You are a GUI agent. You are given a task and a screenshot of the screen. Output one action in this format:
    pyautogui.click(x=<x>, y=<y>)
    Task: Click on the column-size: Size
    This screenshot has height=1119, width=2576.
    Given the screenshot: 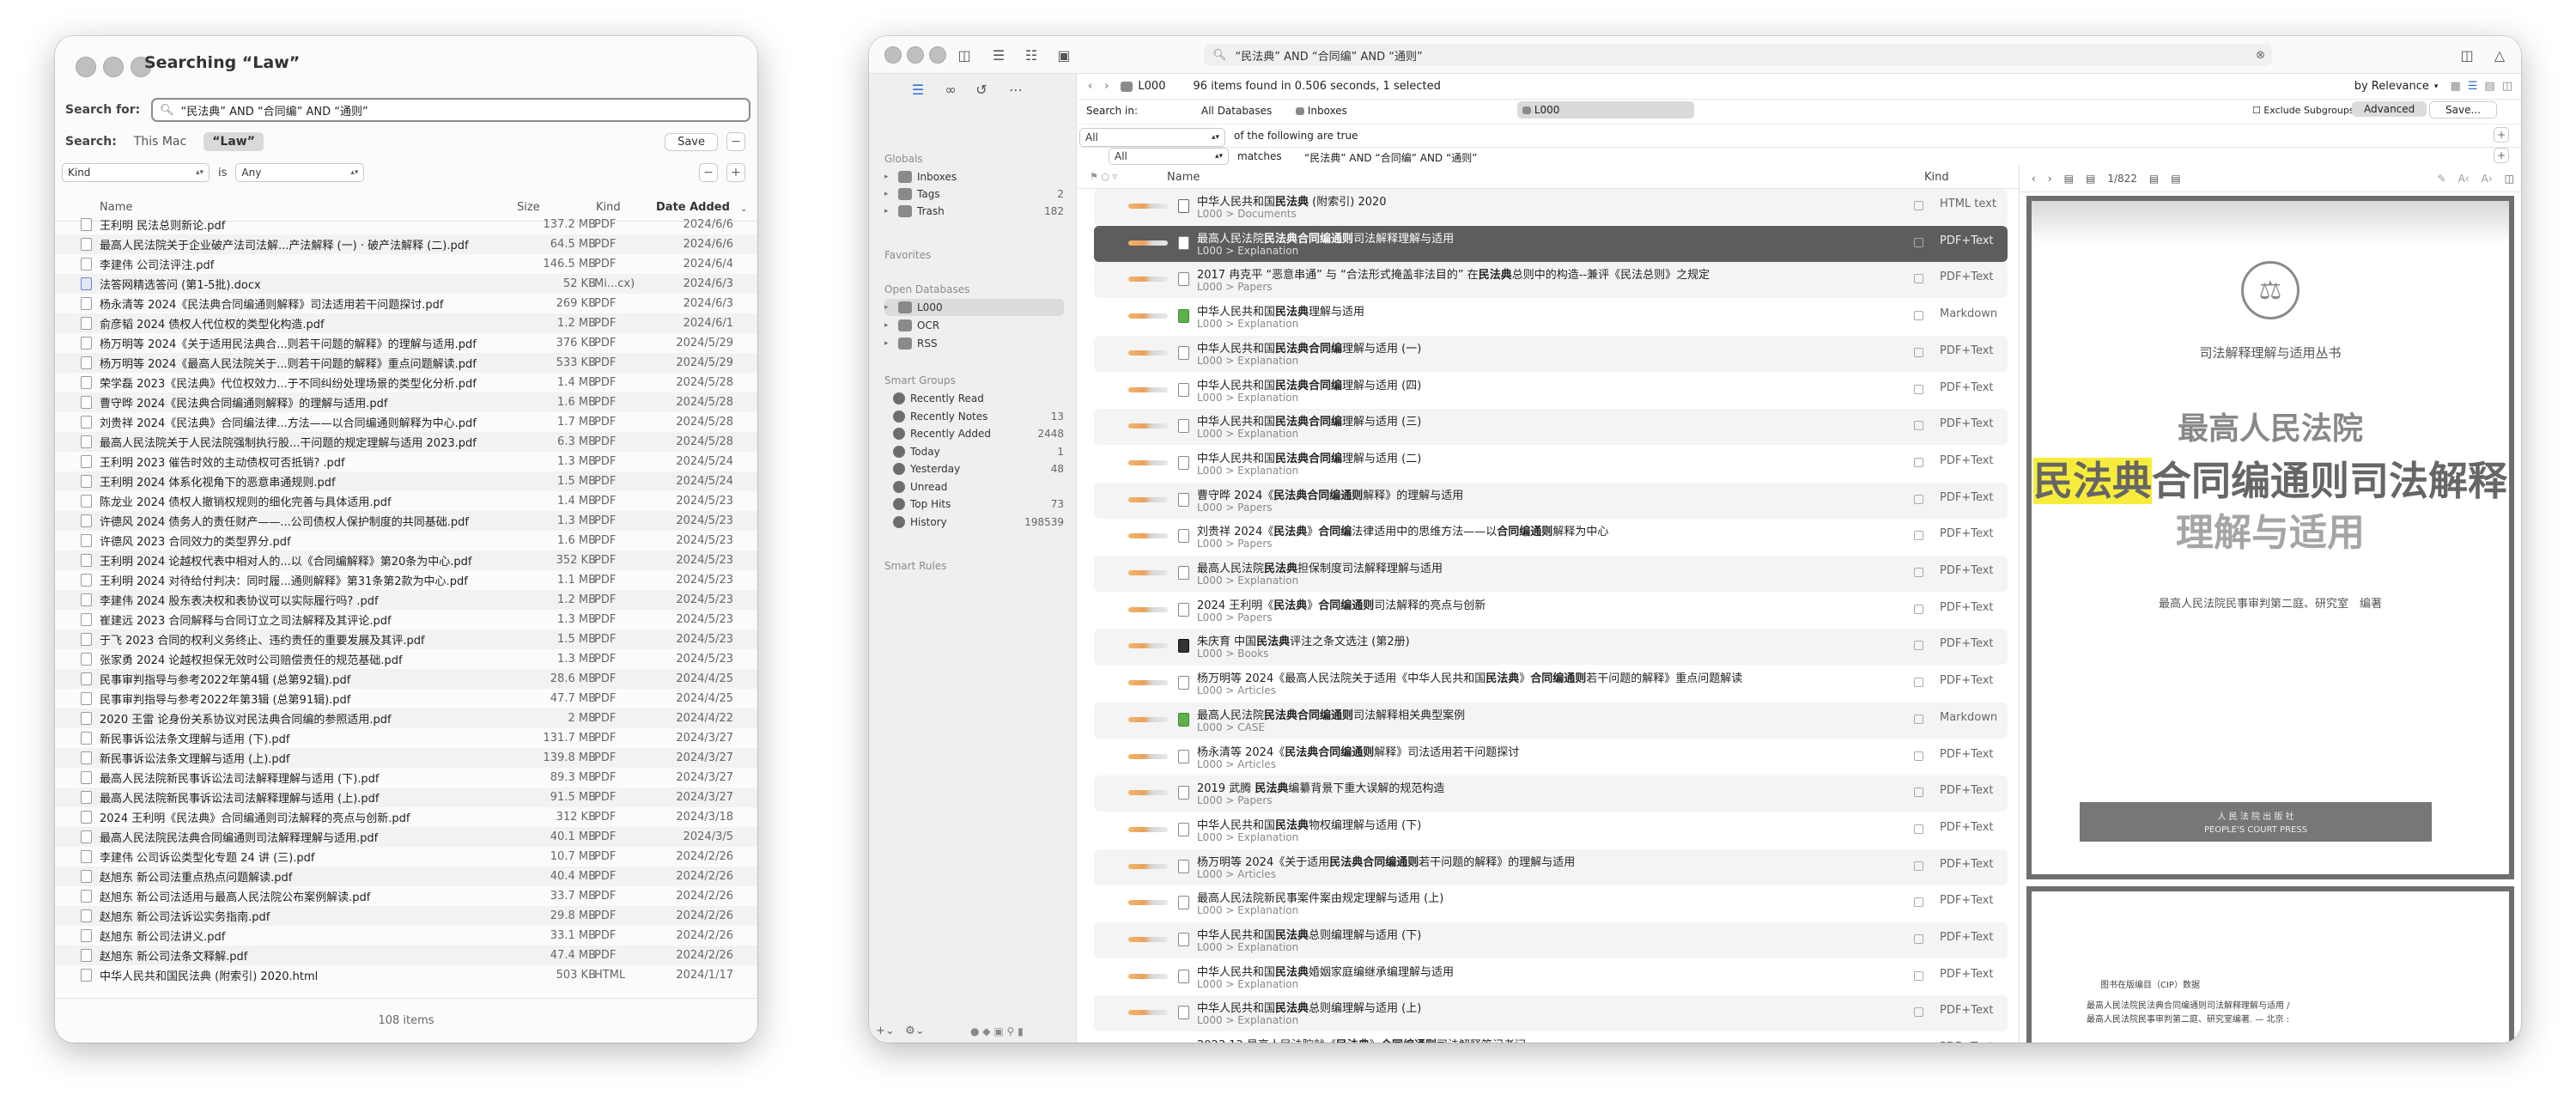 What is the action you would take?
    pyautogui.click(x=528, y=207)
    